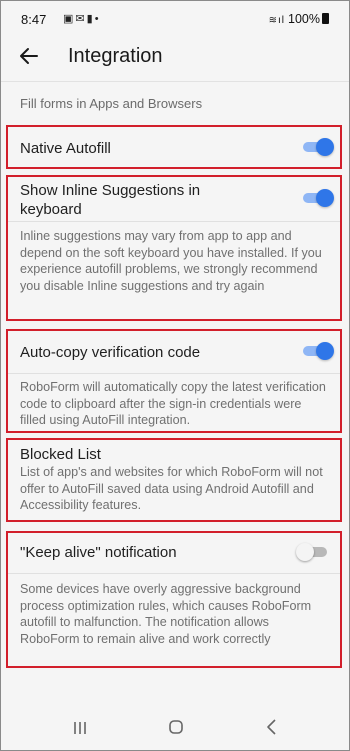  I want to click on blocked-list-title: Blocked List, so click(60, 454).